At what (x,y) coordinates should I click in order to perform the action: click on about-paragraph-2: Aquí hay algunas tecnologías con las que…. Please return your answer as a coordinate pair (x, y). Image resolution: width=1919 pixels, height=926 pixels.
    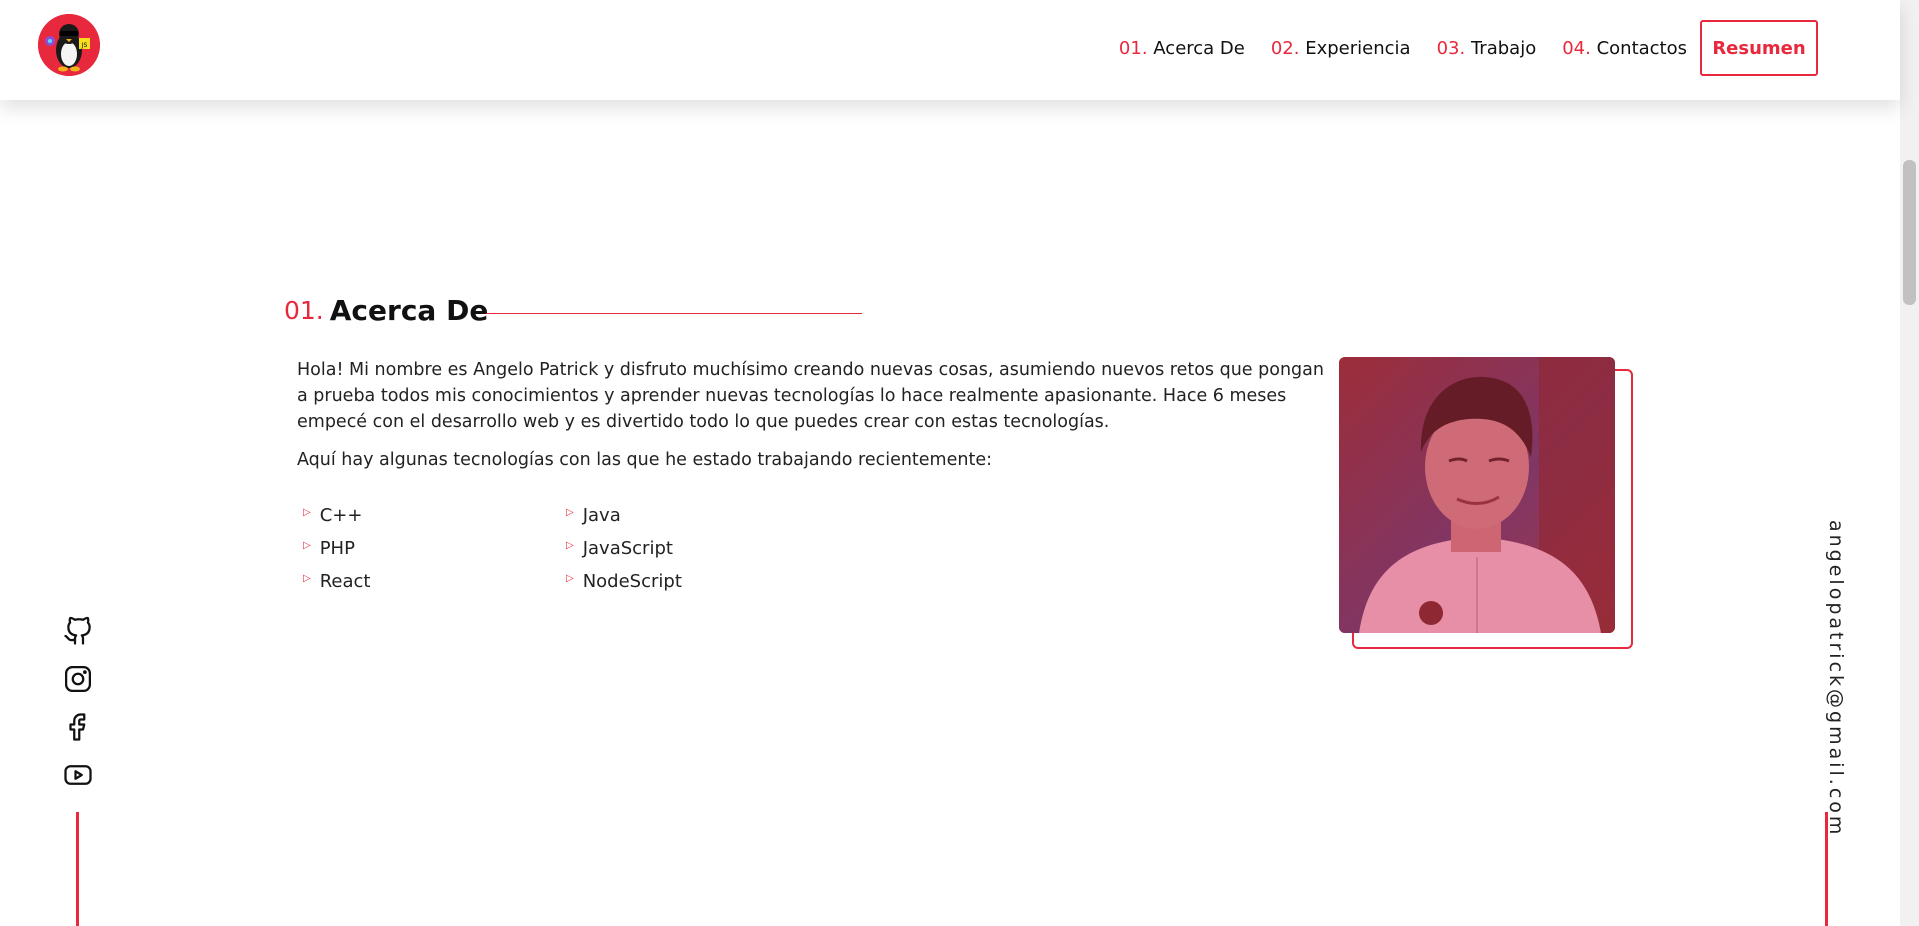
    Looking at the image, I should click on (644, 460).